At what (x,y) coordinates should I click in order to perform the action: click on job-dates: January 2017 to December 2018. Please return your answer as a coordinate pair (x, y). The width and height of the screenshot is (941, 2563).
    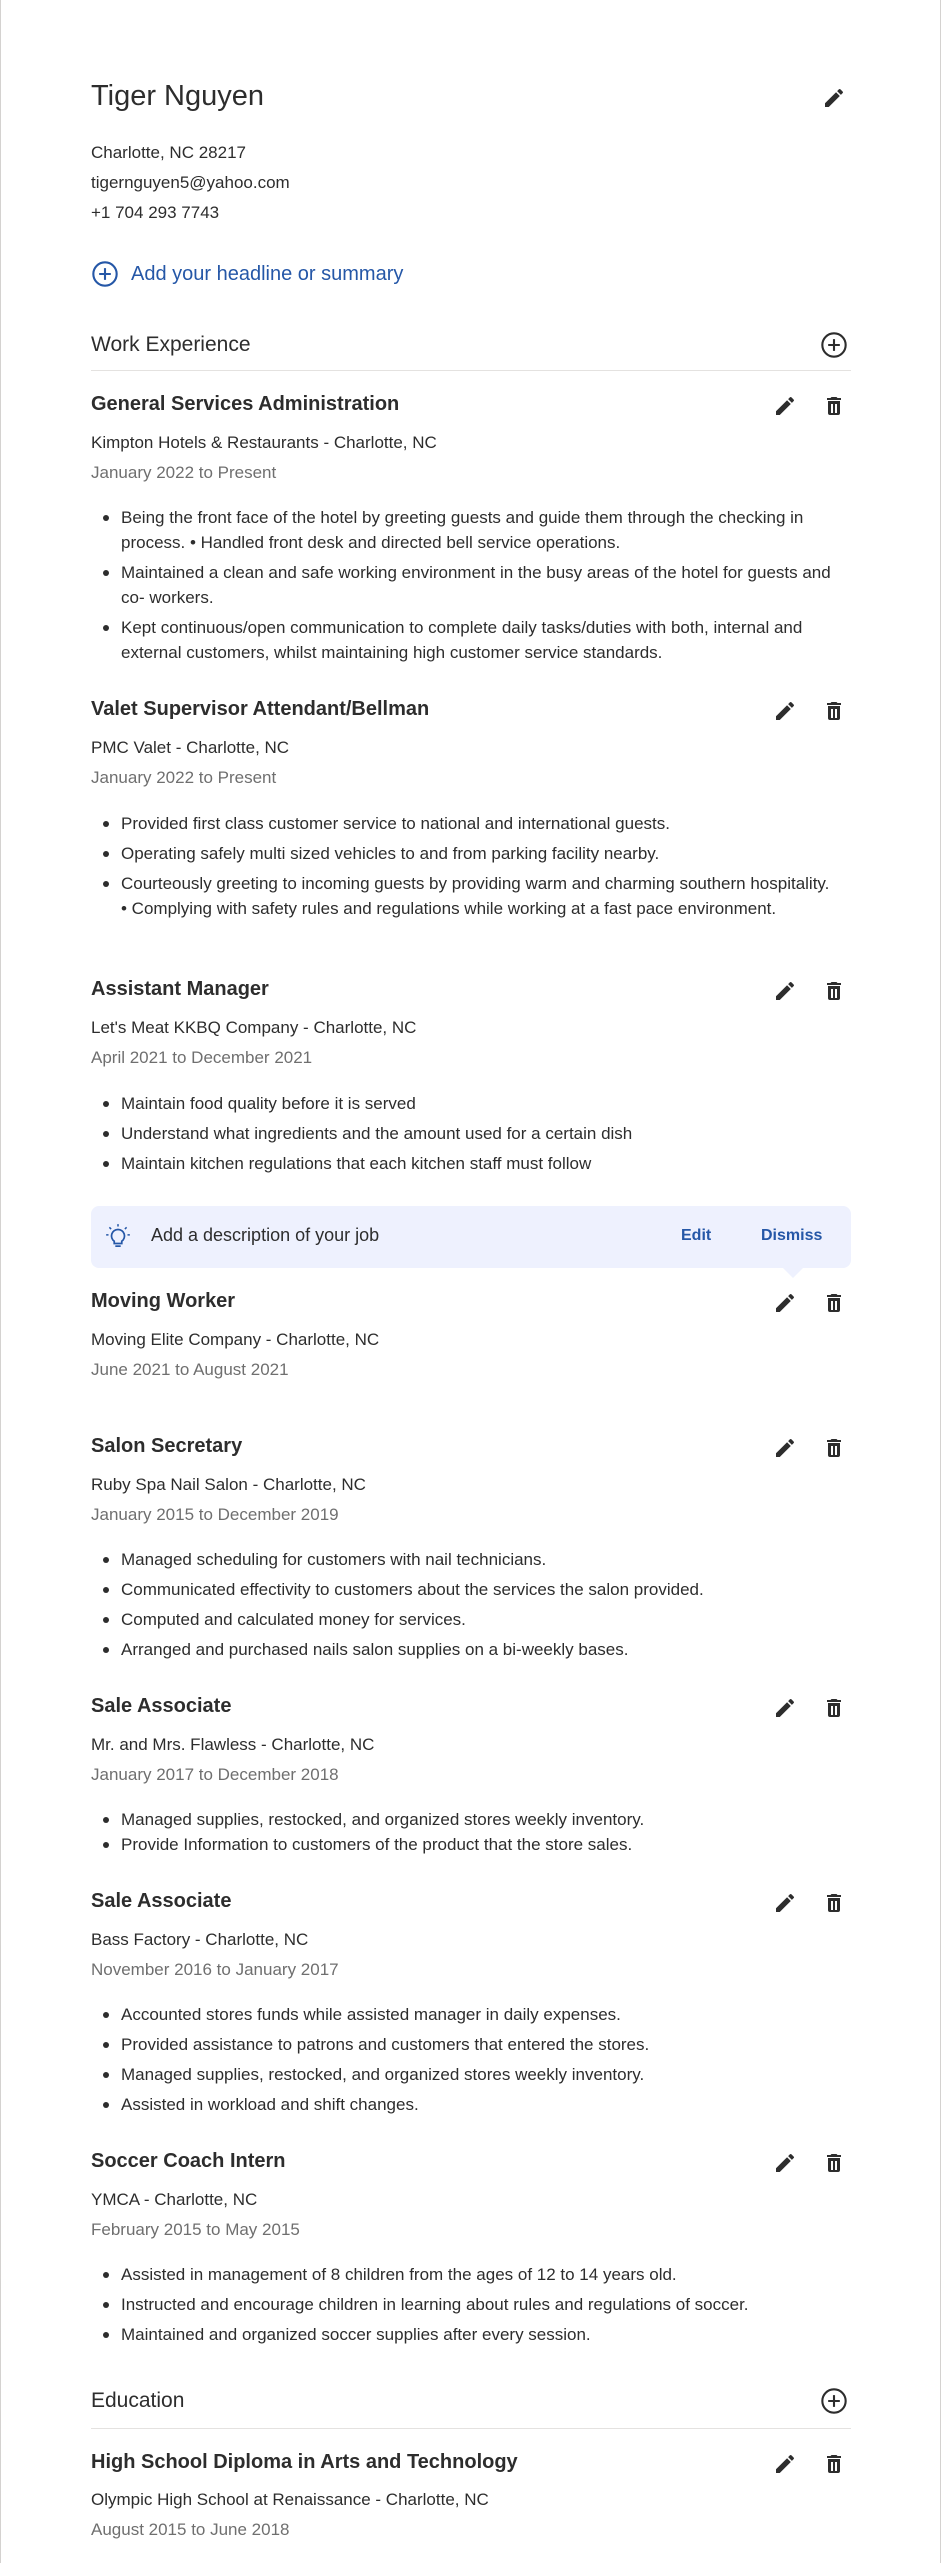
    Looking at the image, I should click on (215, 1774).